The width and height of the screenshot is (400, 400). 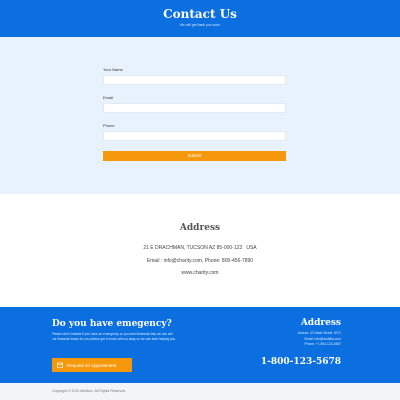 I want to click on calendar-icon, so click(x=60, y=365).